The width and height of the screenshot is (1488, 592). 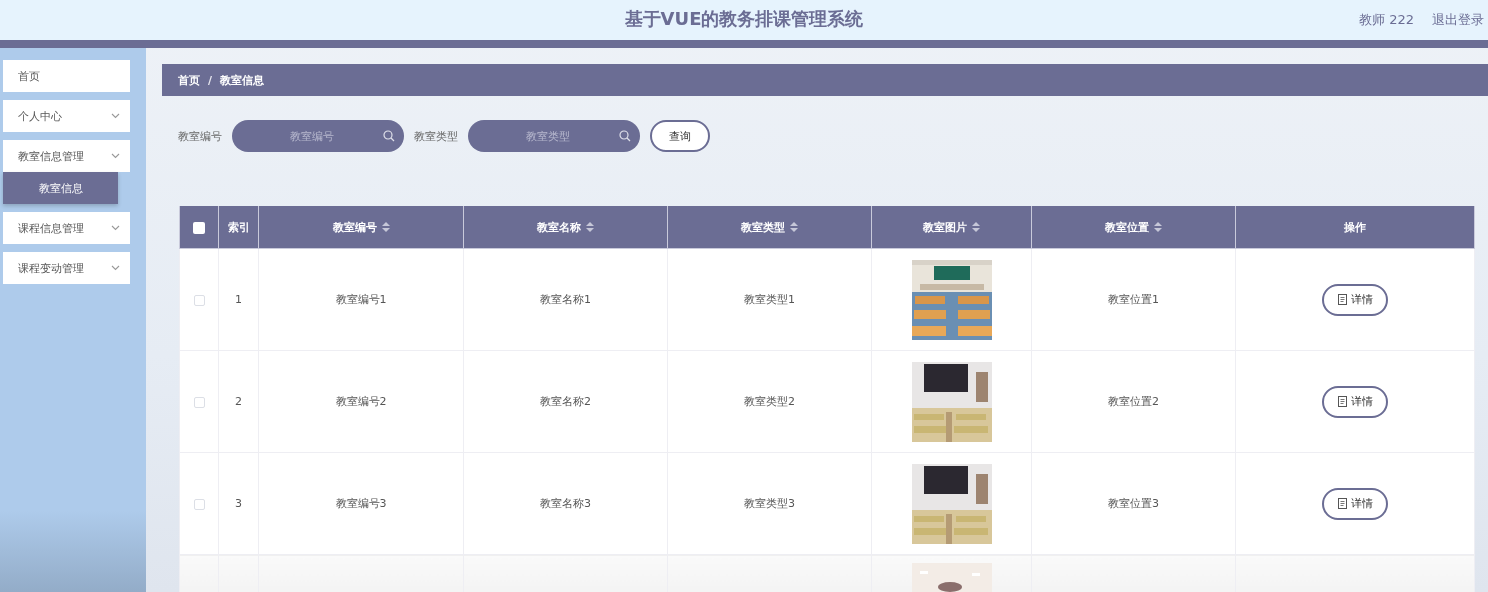 What do you see at coordinates (769, 299) in the screenshot?
I see `table-cell: 教室类型1` at bounding box center [769, 299].